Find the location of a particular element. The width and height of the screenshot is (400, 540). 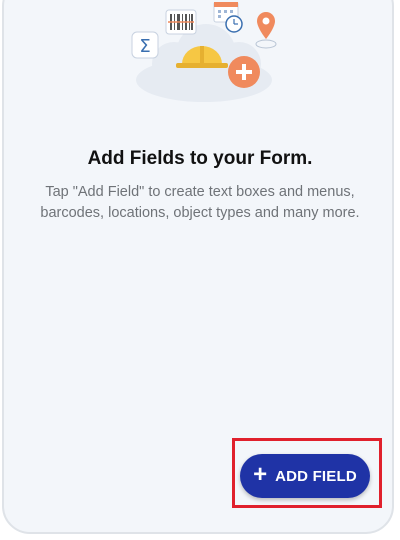

empty-state-illustration: Σ is located at coordinates (204, 52).